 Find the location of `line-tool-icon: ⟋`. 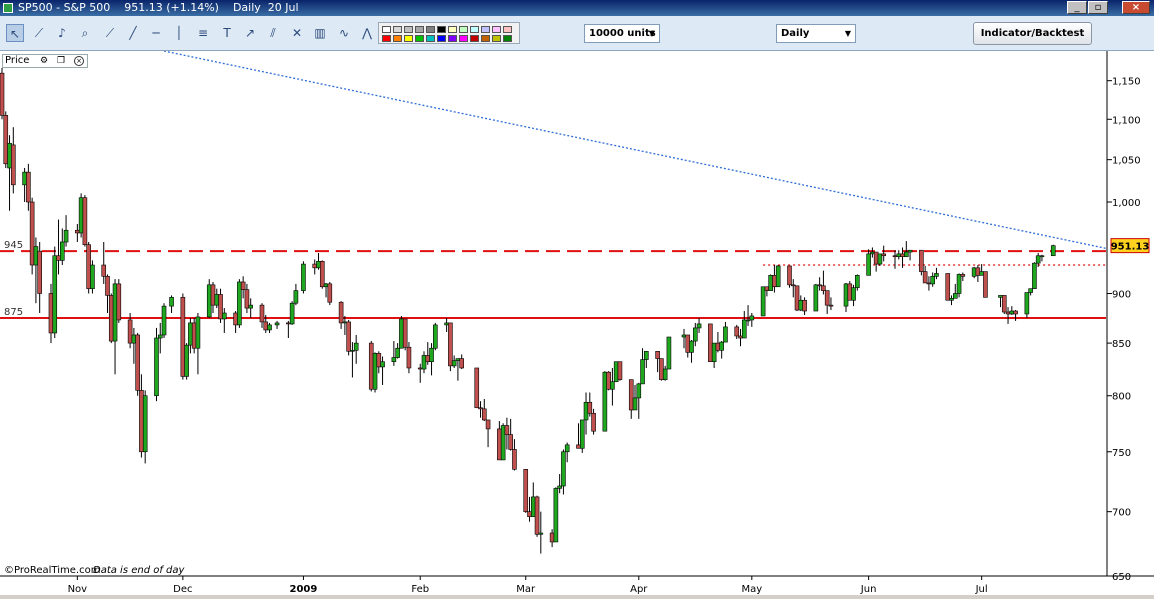

line-tool-icon: ⟋ is located at coordinates (110, 33).